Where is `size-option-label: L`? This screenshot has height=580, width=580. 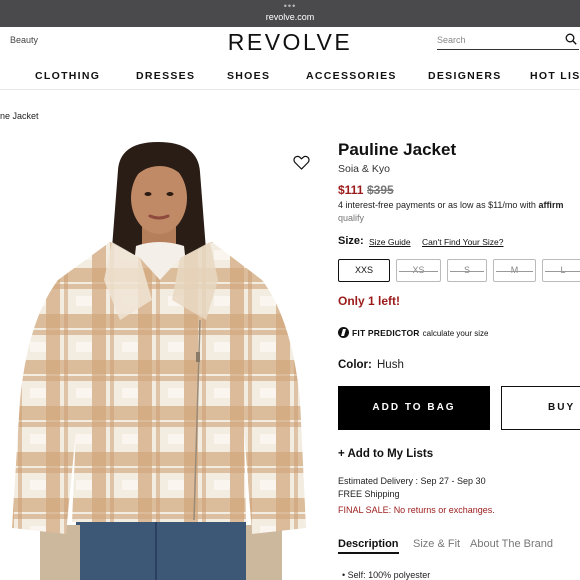 size-option-label: L is located at coordinates (563, 270).